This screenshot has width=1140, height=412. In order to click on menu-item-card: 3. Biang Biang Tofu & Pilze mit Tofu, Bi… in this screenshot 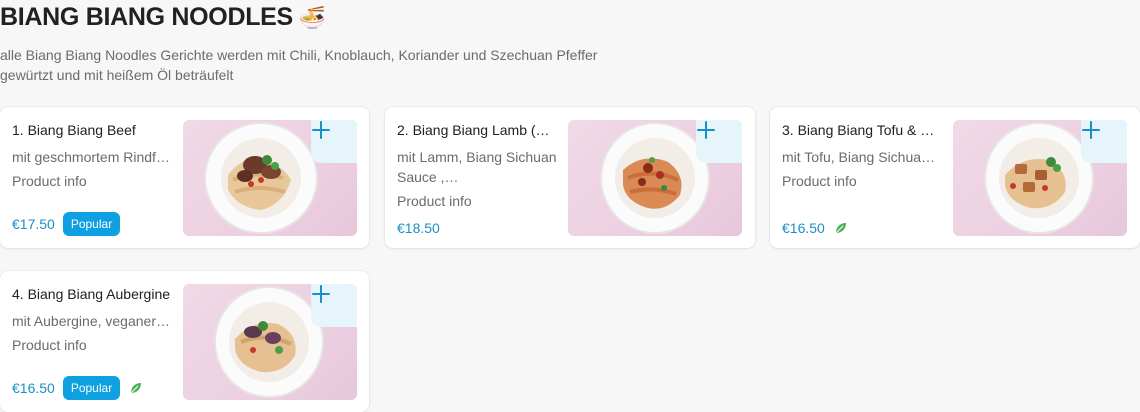, I will do `click(955, 177)`.